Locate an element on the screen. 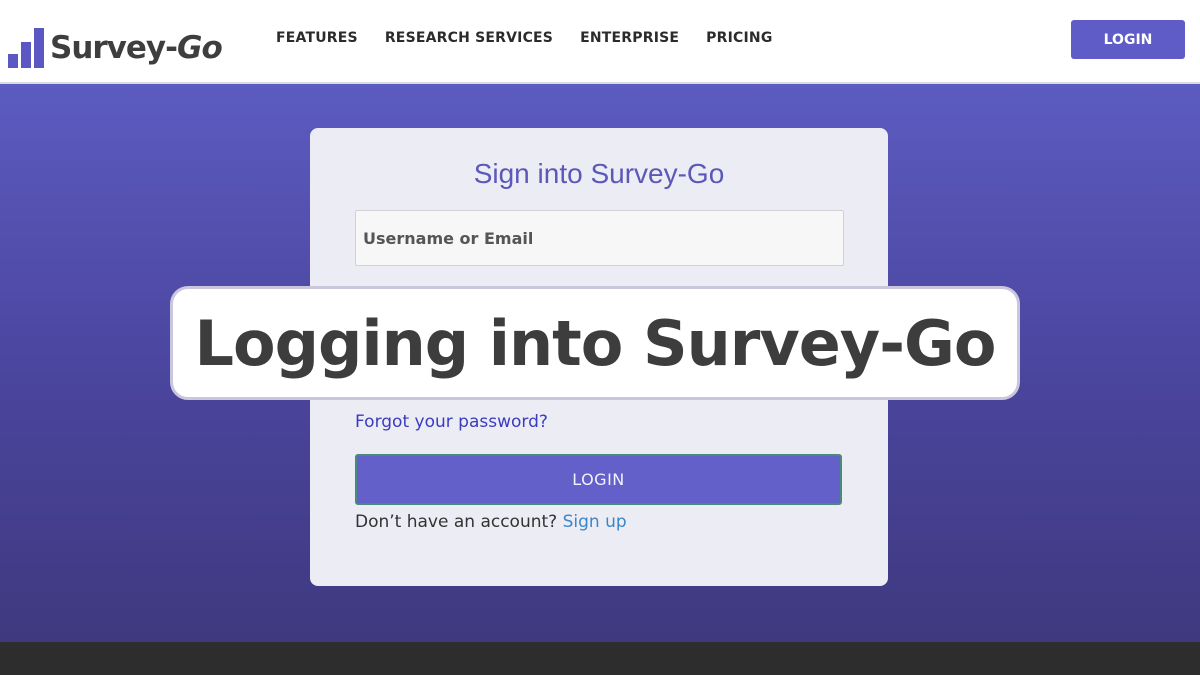 The width and height of the screenshot is (1200, 675). signup-row: Don’t have an account? Sign up is located at coordinates (491, 522).